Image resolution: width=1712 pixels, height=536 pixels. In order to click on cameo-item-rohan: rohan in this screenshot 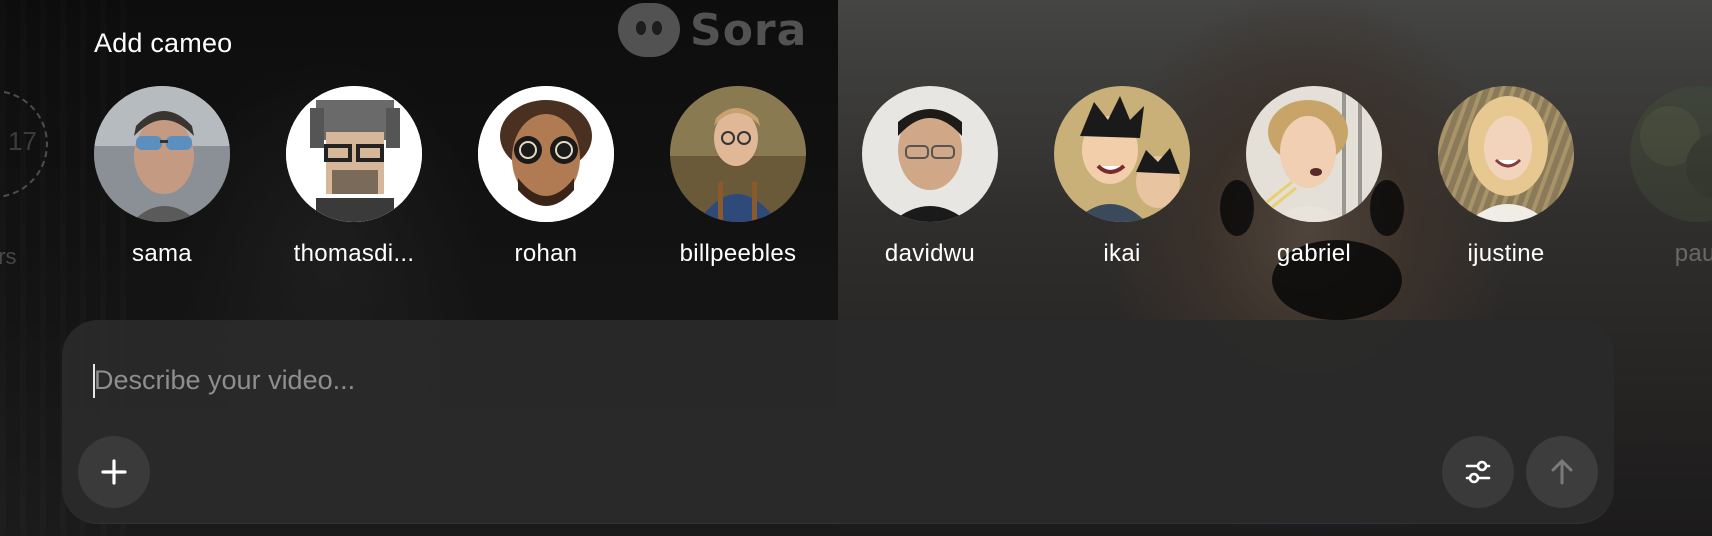, I will do `click(546, 177)`.